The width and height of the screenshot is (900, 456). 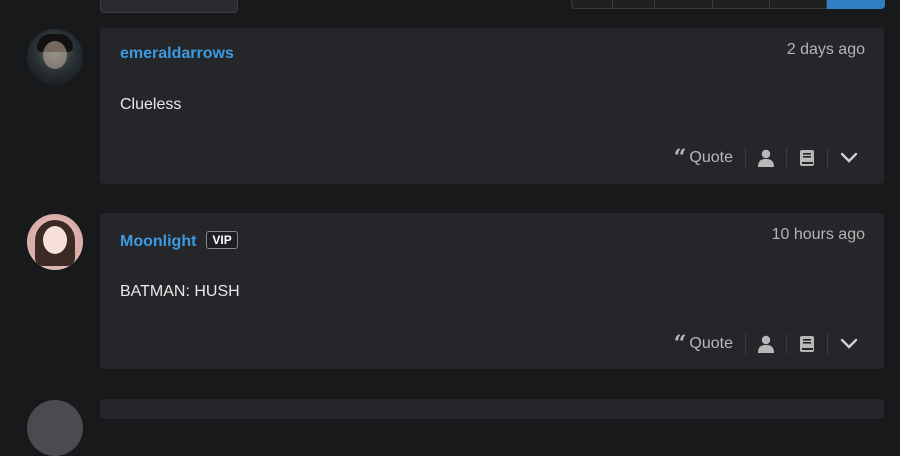 I want to click on pagination, so click(x=728, y=4).